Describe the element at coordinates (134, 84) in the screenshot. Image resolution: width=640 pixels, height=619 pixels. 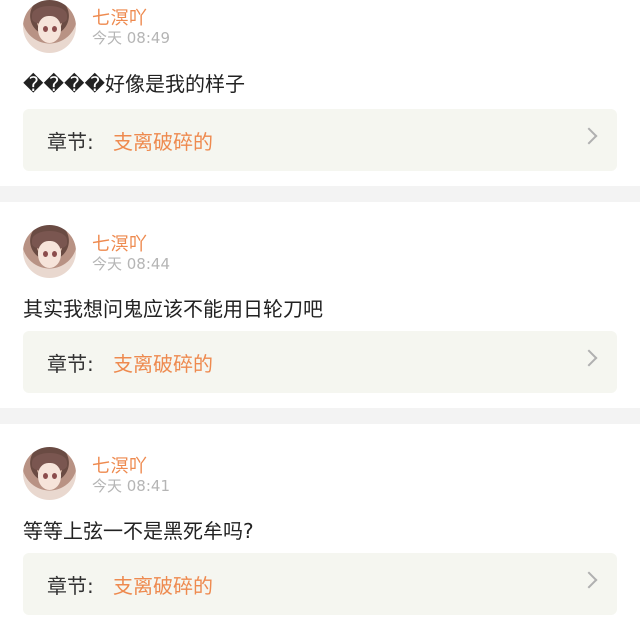
I see `comment-text: ����好像是我的样子` at that location.